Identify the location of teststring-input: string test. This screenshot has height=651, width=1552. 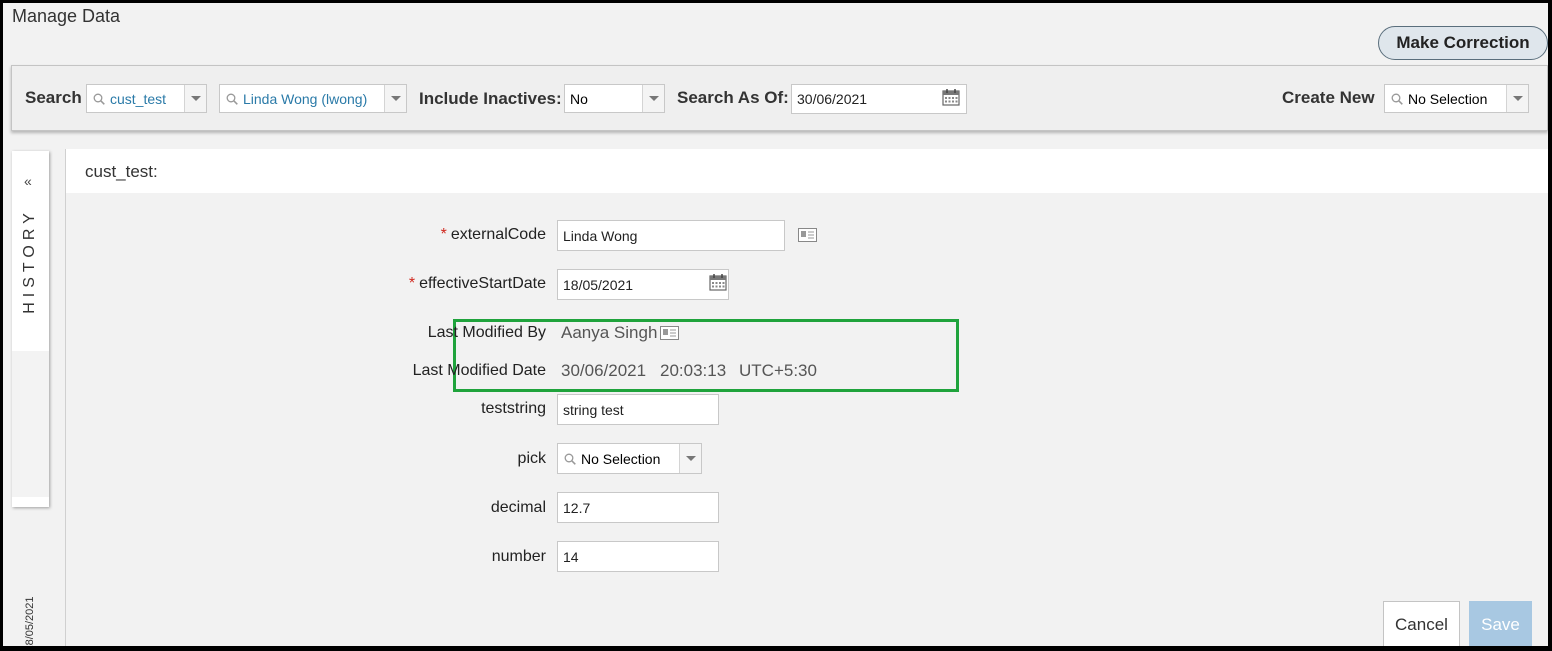
(638, 409).